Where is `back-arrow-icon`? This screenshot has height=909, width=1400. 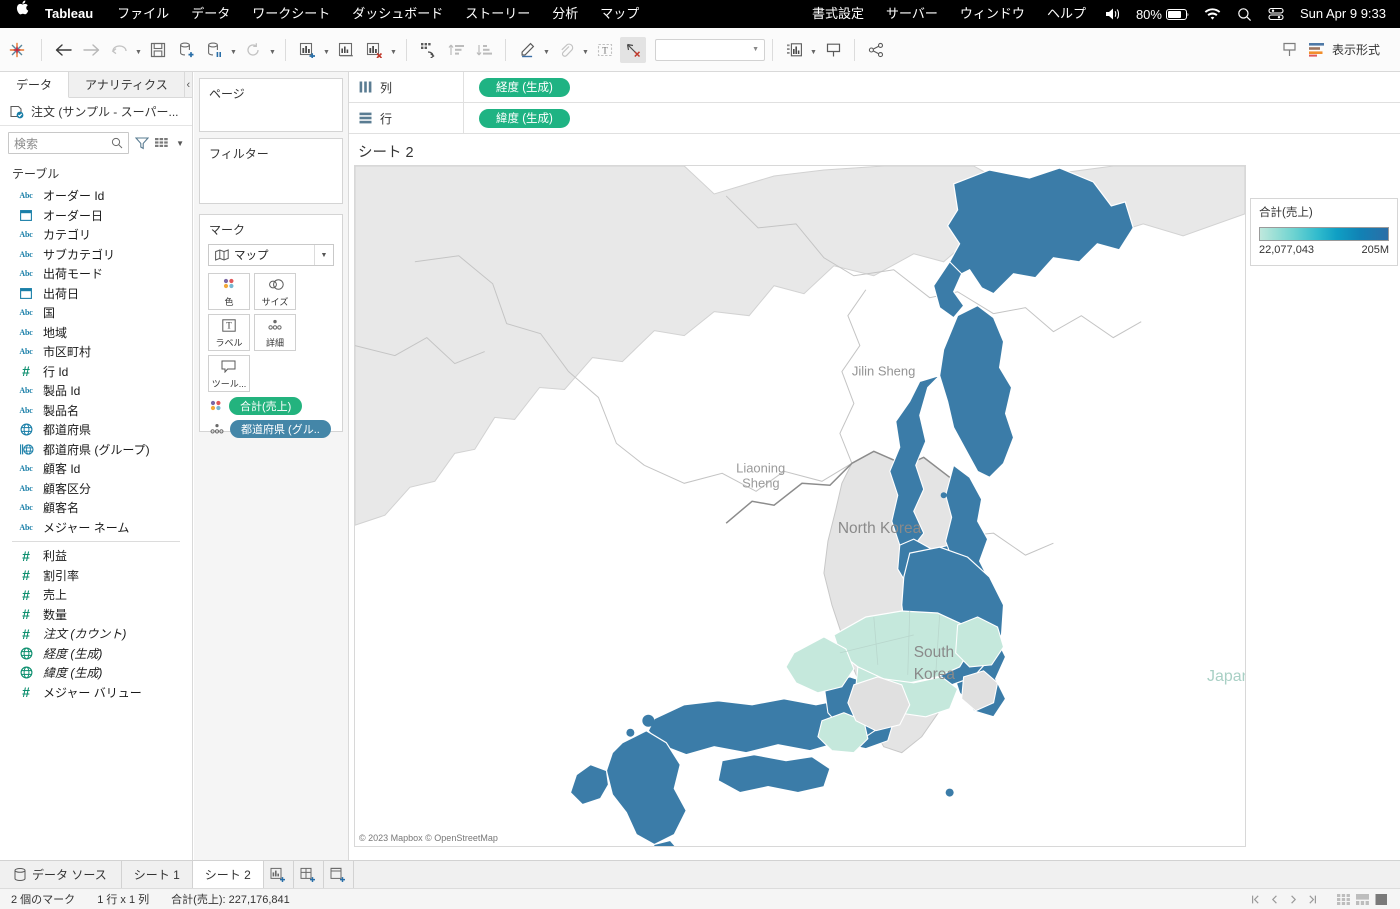 back-arrow-icon is located at coordinates (63, 50).